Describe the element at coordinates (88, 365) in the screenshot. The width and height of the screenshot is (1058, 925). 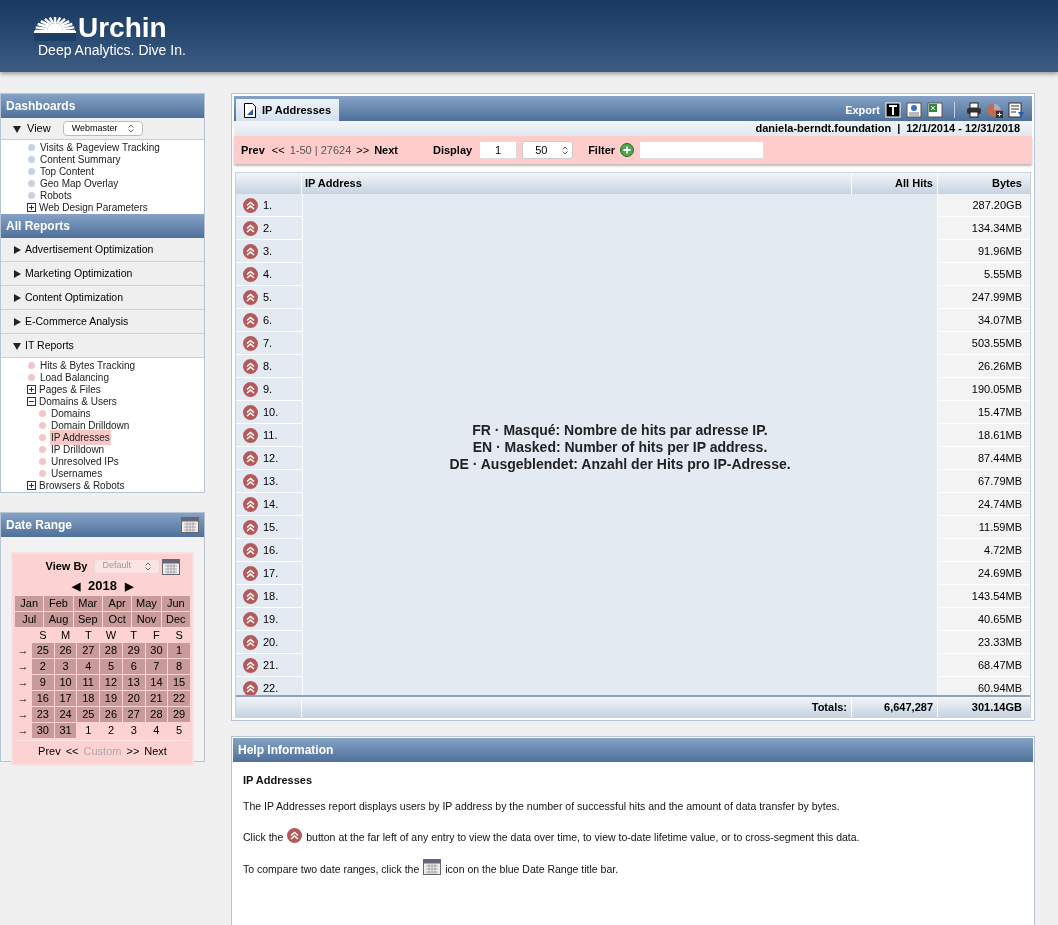
I see `tree-item: Hits & Bytes Tracking` at that location.